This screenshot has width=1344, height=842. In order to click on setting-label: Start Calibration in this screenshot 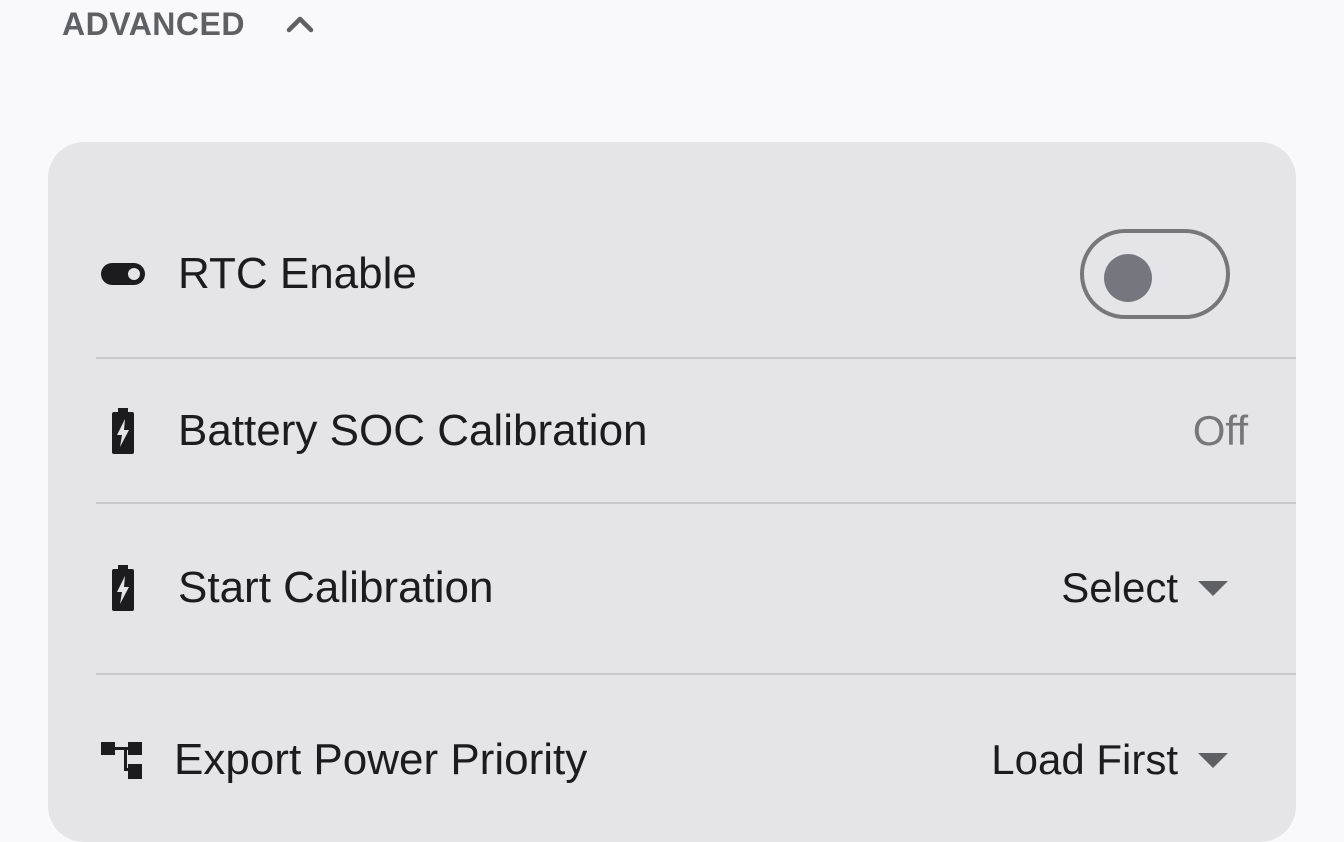, I will do `click(336, 587)`.